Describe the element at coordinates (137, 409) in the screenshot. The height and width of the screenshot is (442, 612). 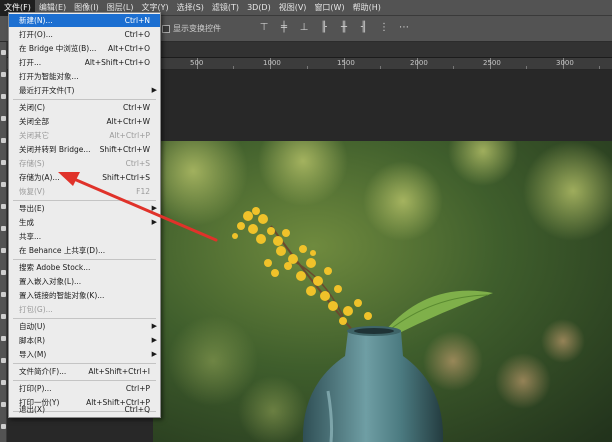
I see `menu-item-shortcut: Ctrl+Q` at that location.